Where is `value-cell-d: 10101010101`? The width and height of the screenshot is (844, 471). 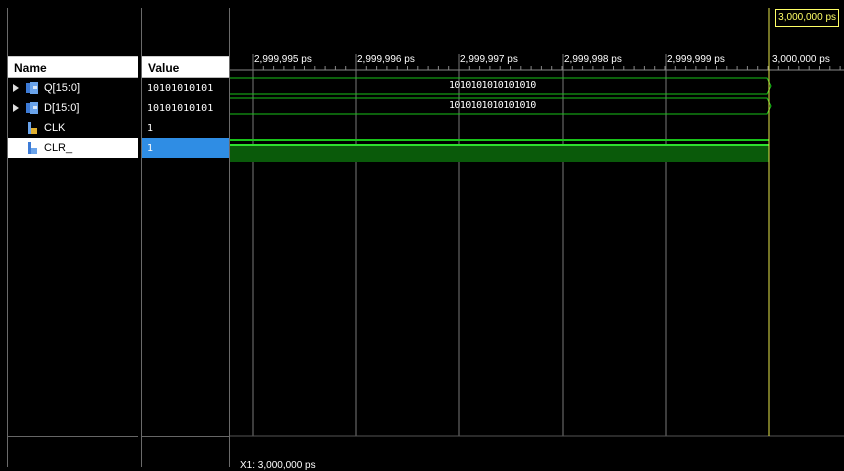 value-cell-d: 10101010101 is located at coordinates (185, 108).